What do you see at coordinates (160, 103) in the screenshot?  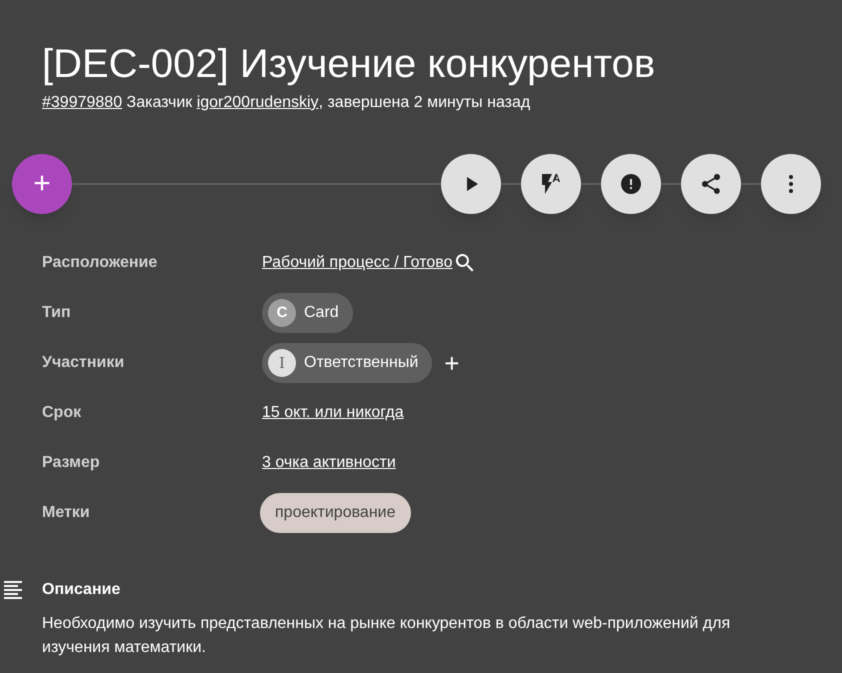 I see `subtitle-text: Заказчик` at bounding box center [160, 103].